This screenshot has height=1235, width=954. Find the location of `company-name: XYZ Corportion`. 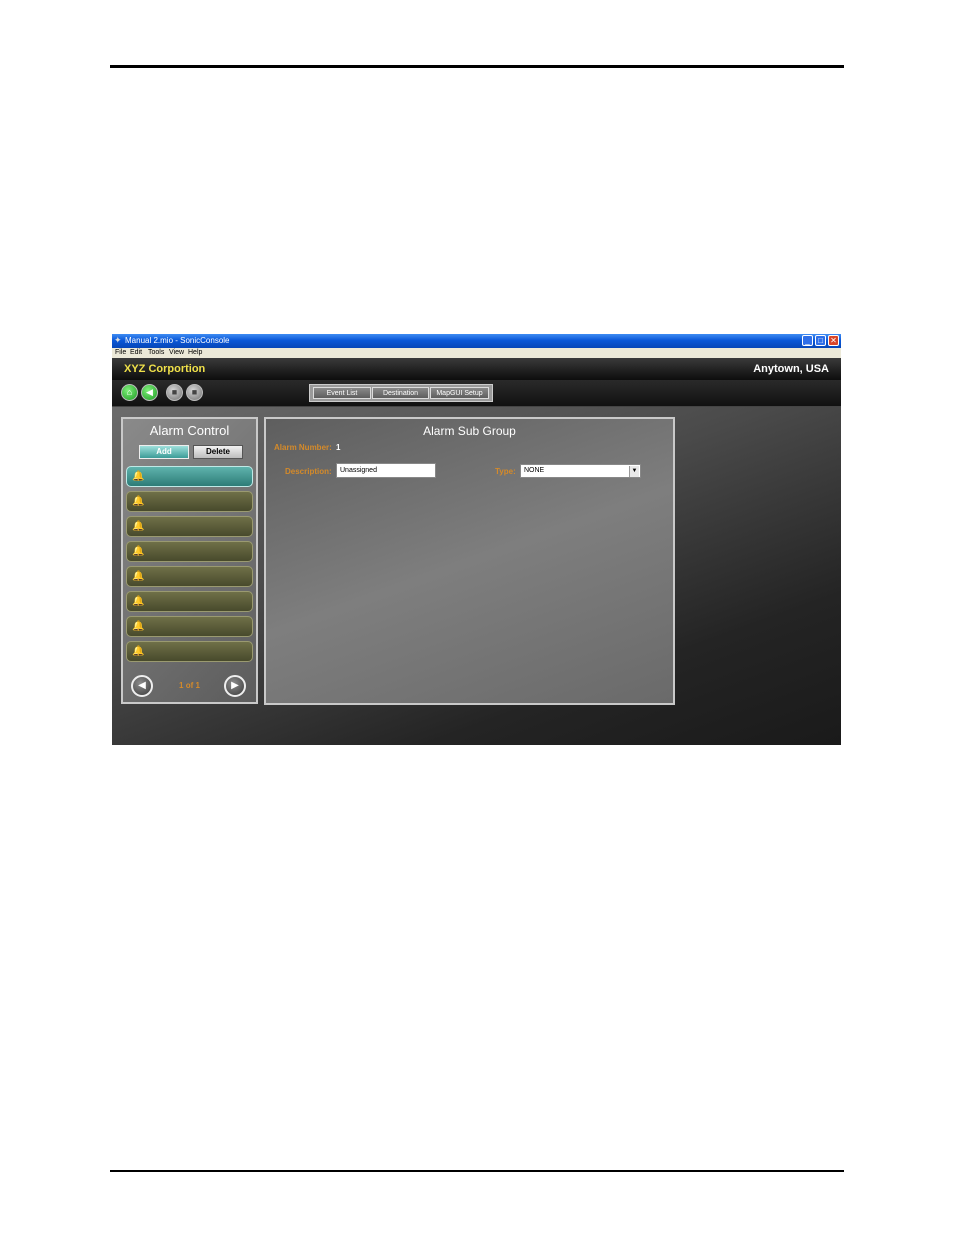

company-name: XYZ Corportion is located at coordinates (165, 369).